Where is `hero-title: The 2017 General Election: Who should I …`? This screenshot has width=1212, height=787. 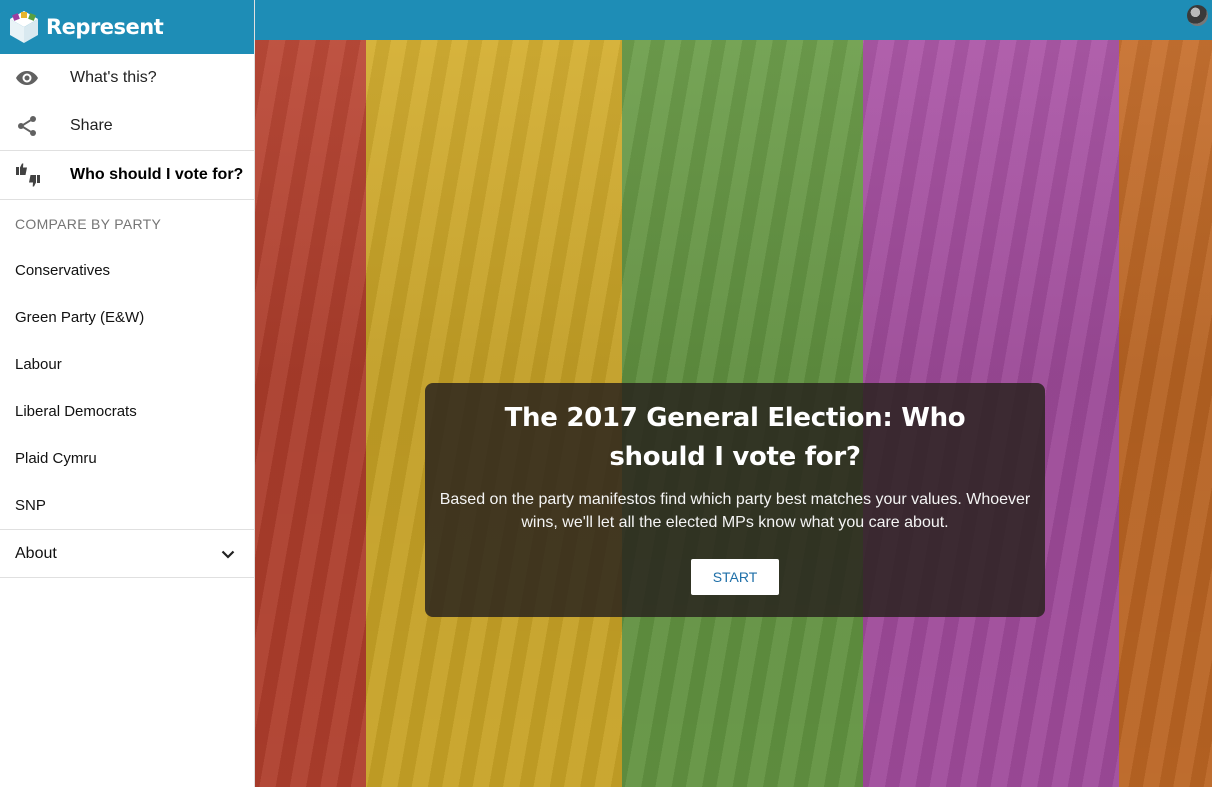 hero-title: The 2017 General Election: Who should I … is located at coordinates (735, 437).